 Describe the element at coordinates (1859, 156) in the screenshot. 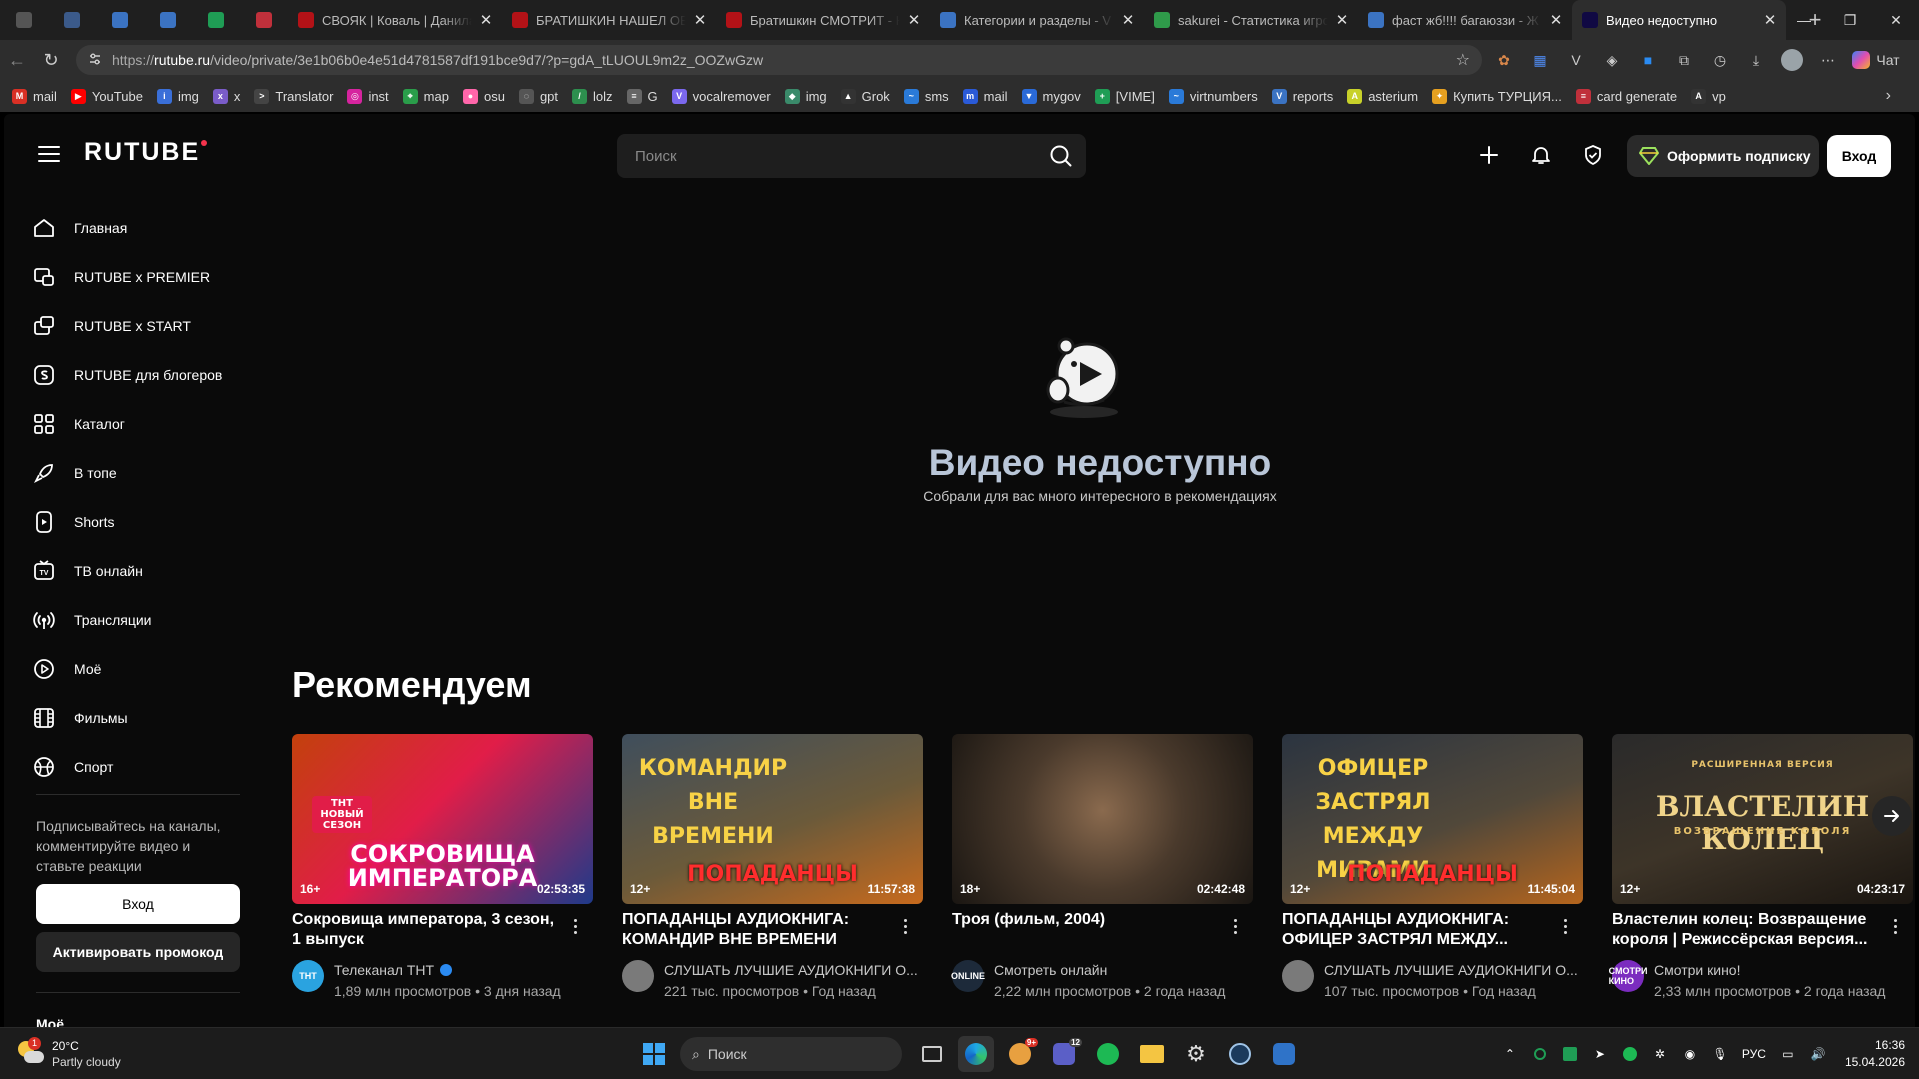

I see `header-login-button: Вход` at that location.